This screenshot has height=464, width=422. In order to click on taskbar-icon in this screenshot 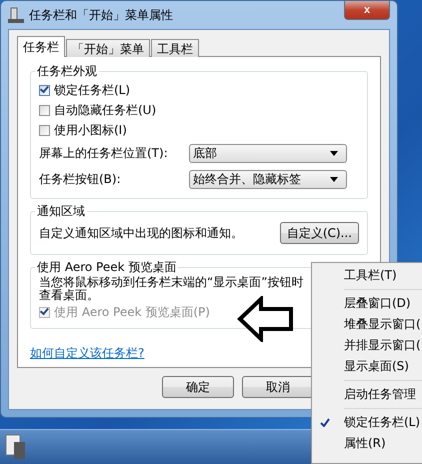, I will do `click(16, 15)`.